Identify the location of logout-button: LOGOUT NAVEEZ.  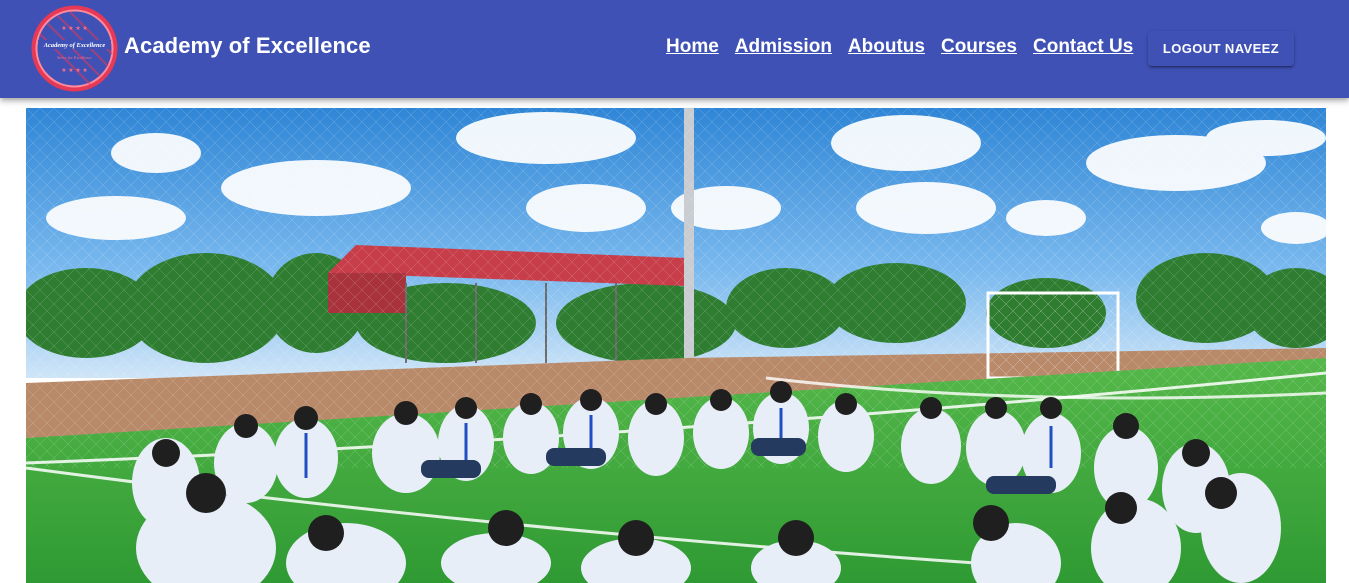
(1221, 48).